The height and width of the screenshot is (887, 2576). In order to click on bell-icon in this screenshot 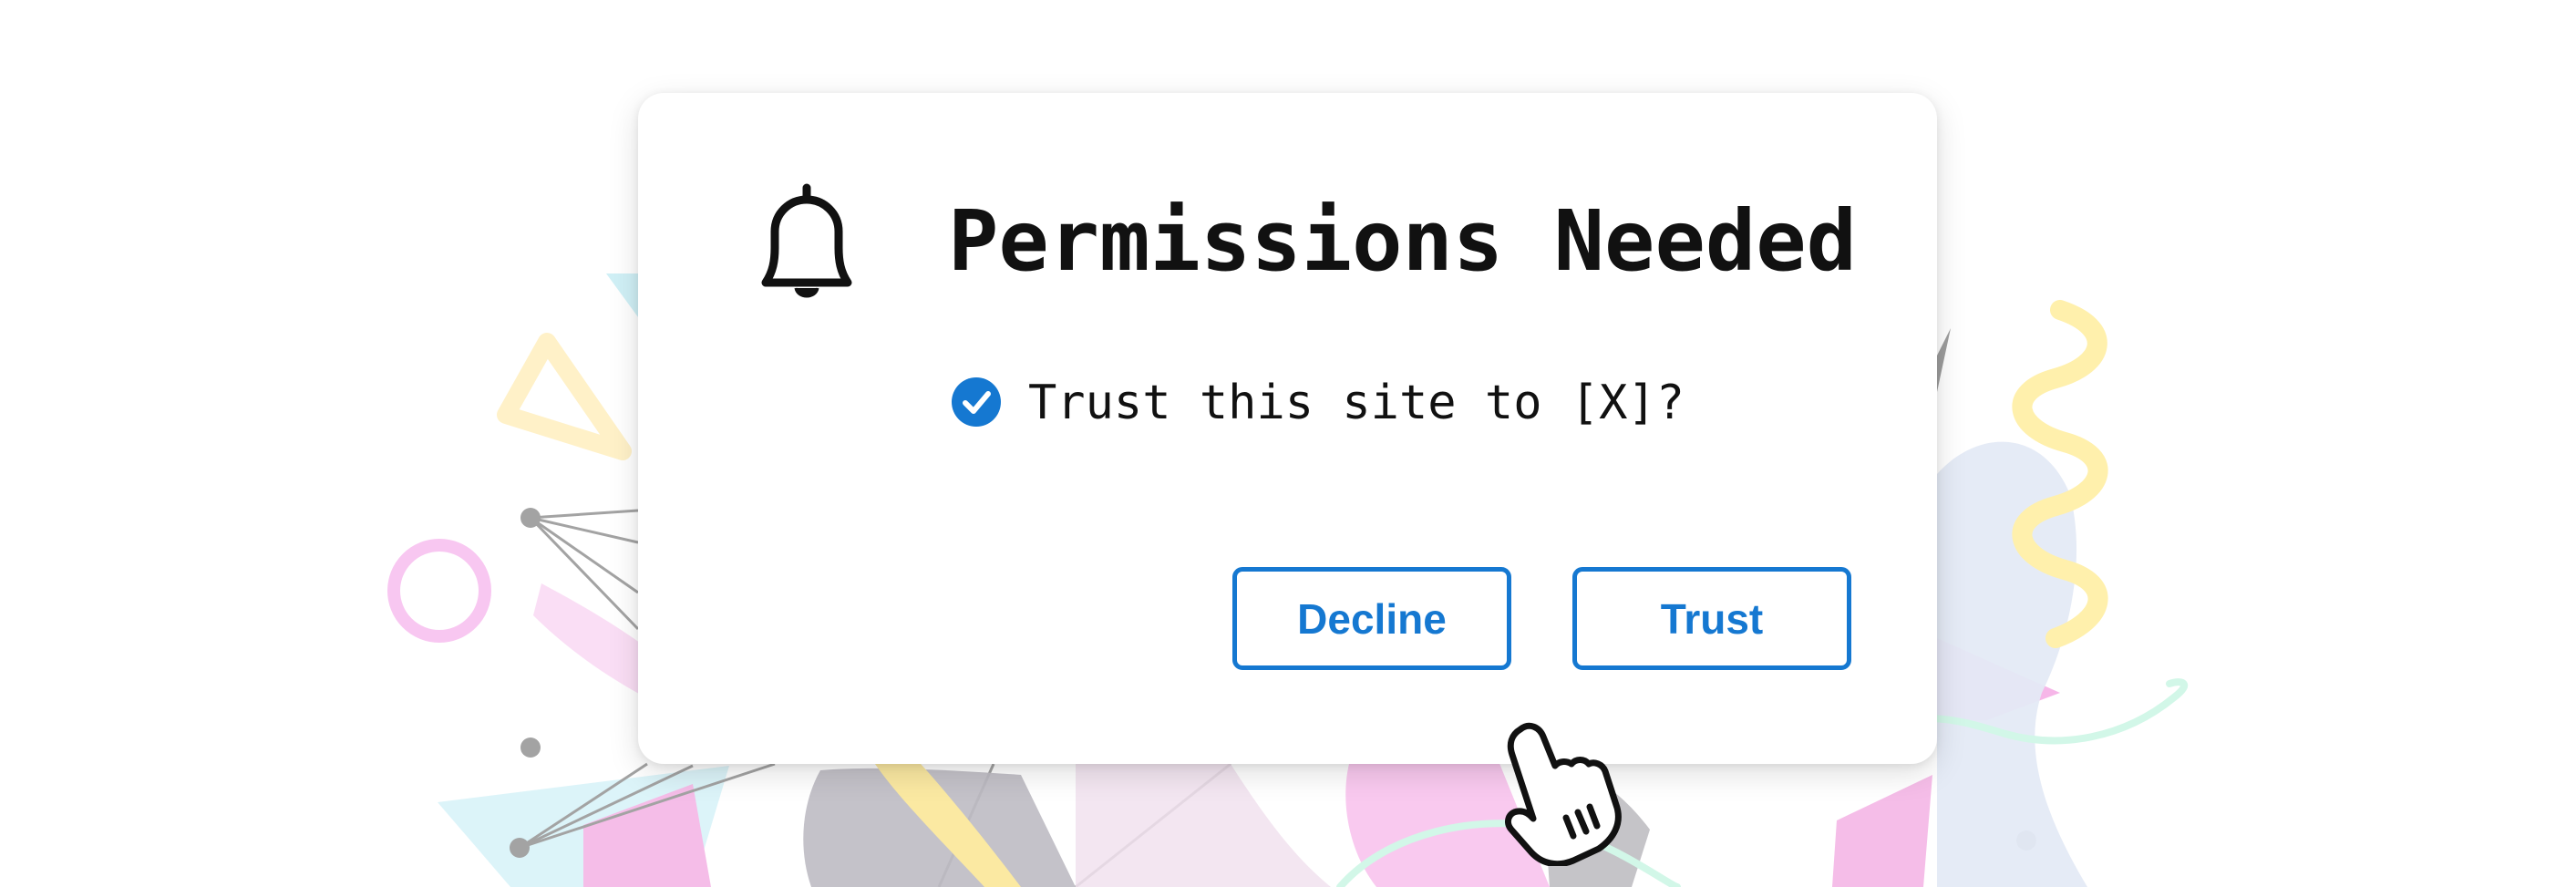, I will do `click(806, 241)`.